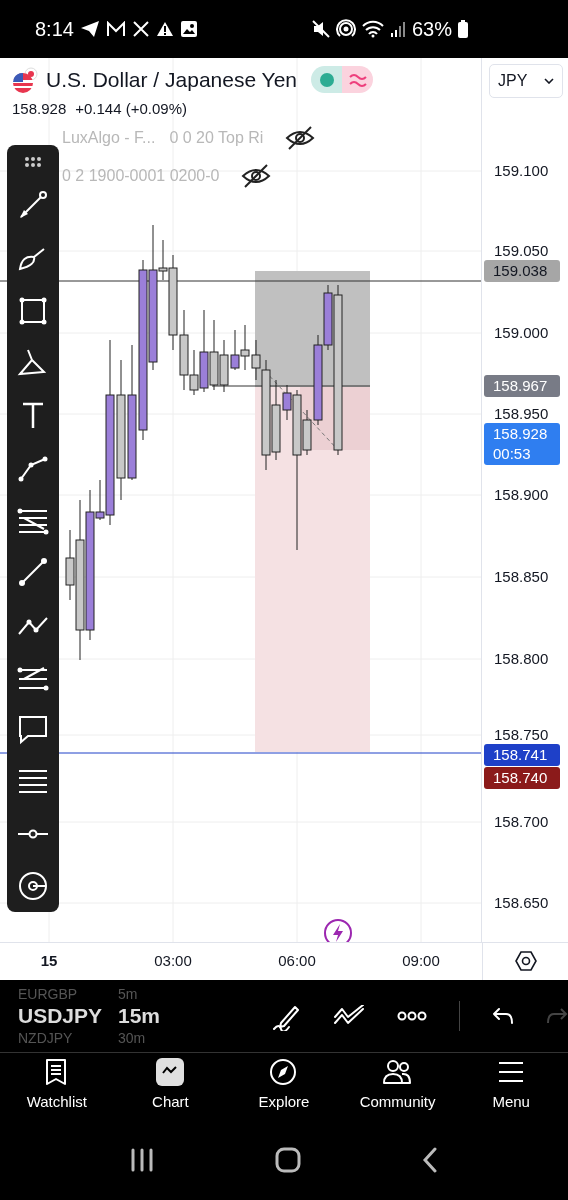 This screenshot has height=1200, width=568. What do you see at coordinates (39, 108) in the screenshot?
I see `last-price: 158.928` at bounding box center [39, 108].